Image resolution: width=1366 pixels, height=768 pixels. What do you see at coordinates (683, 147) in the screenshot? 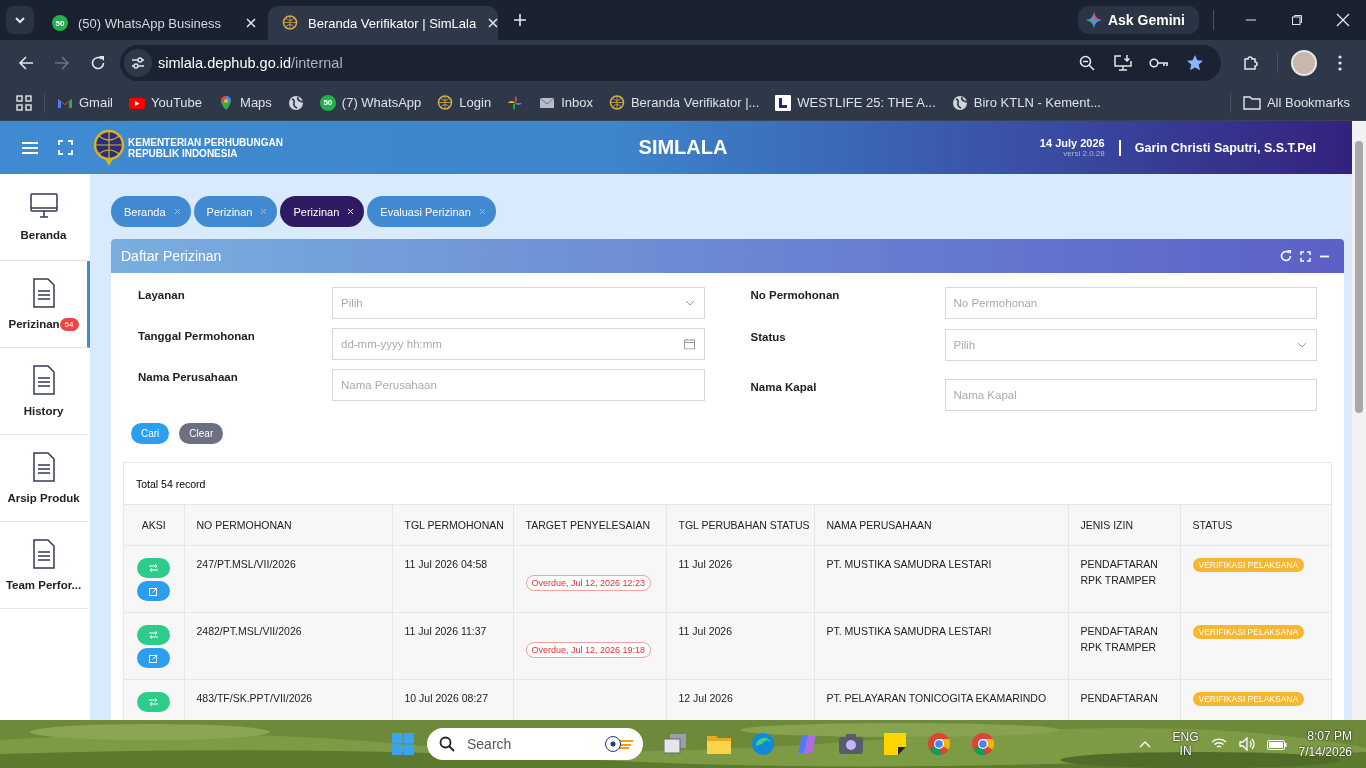
I see `app-title: SIMLALA` at bounding box center [683, 147].